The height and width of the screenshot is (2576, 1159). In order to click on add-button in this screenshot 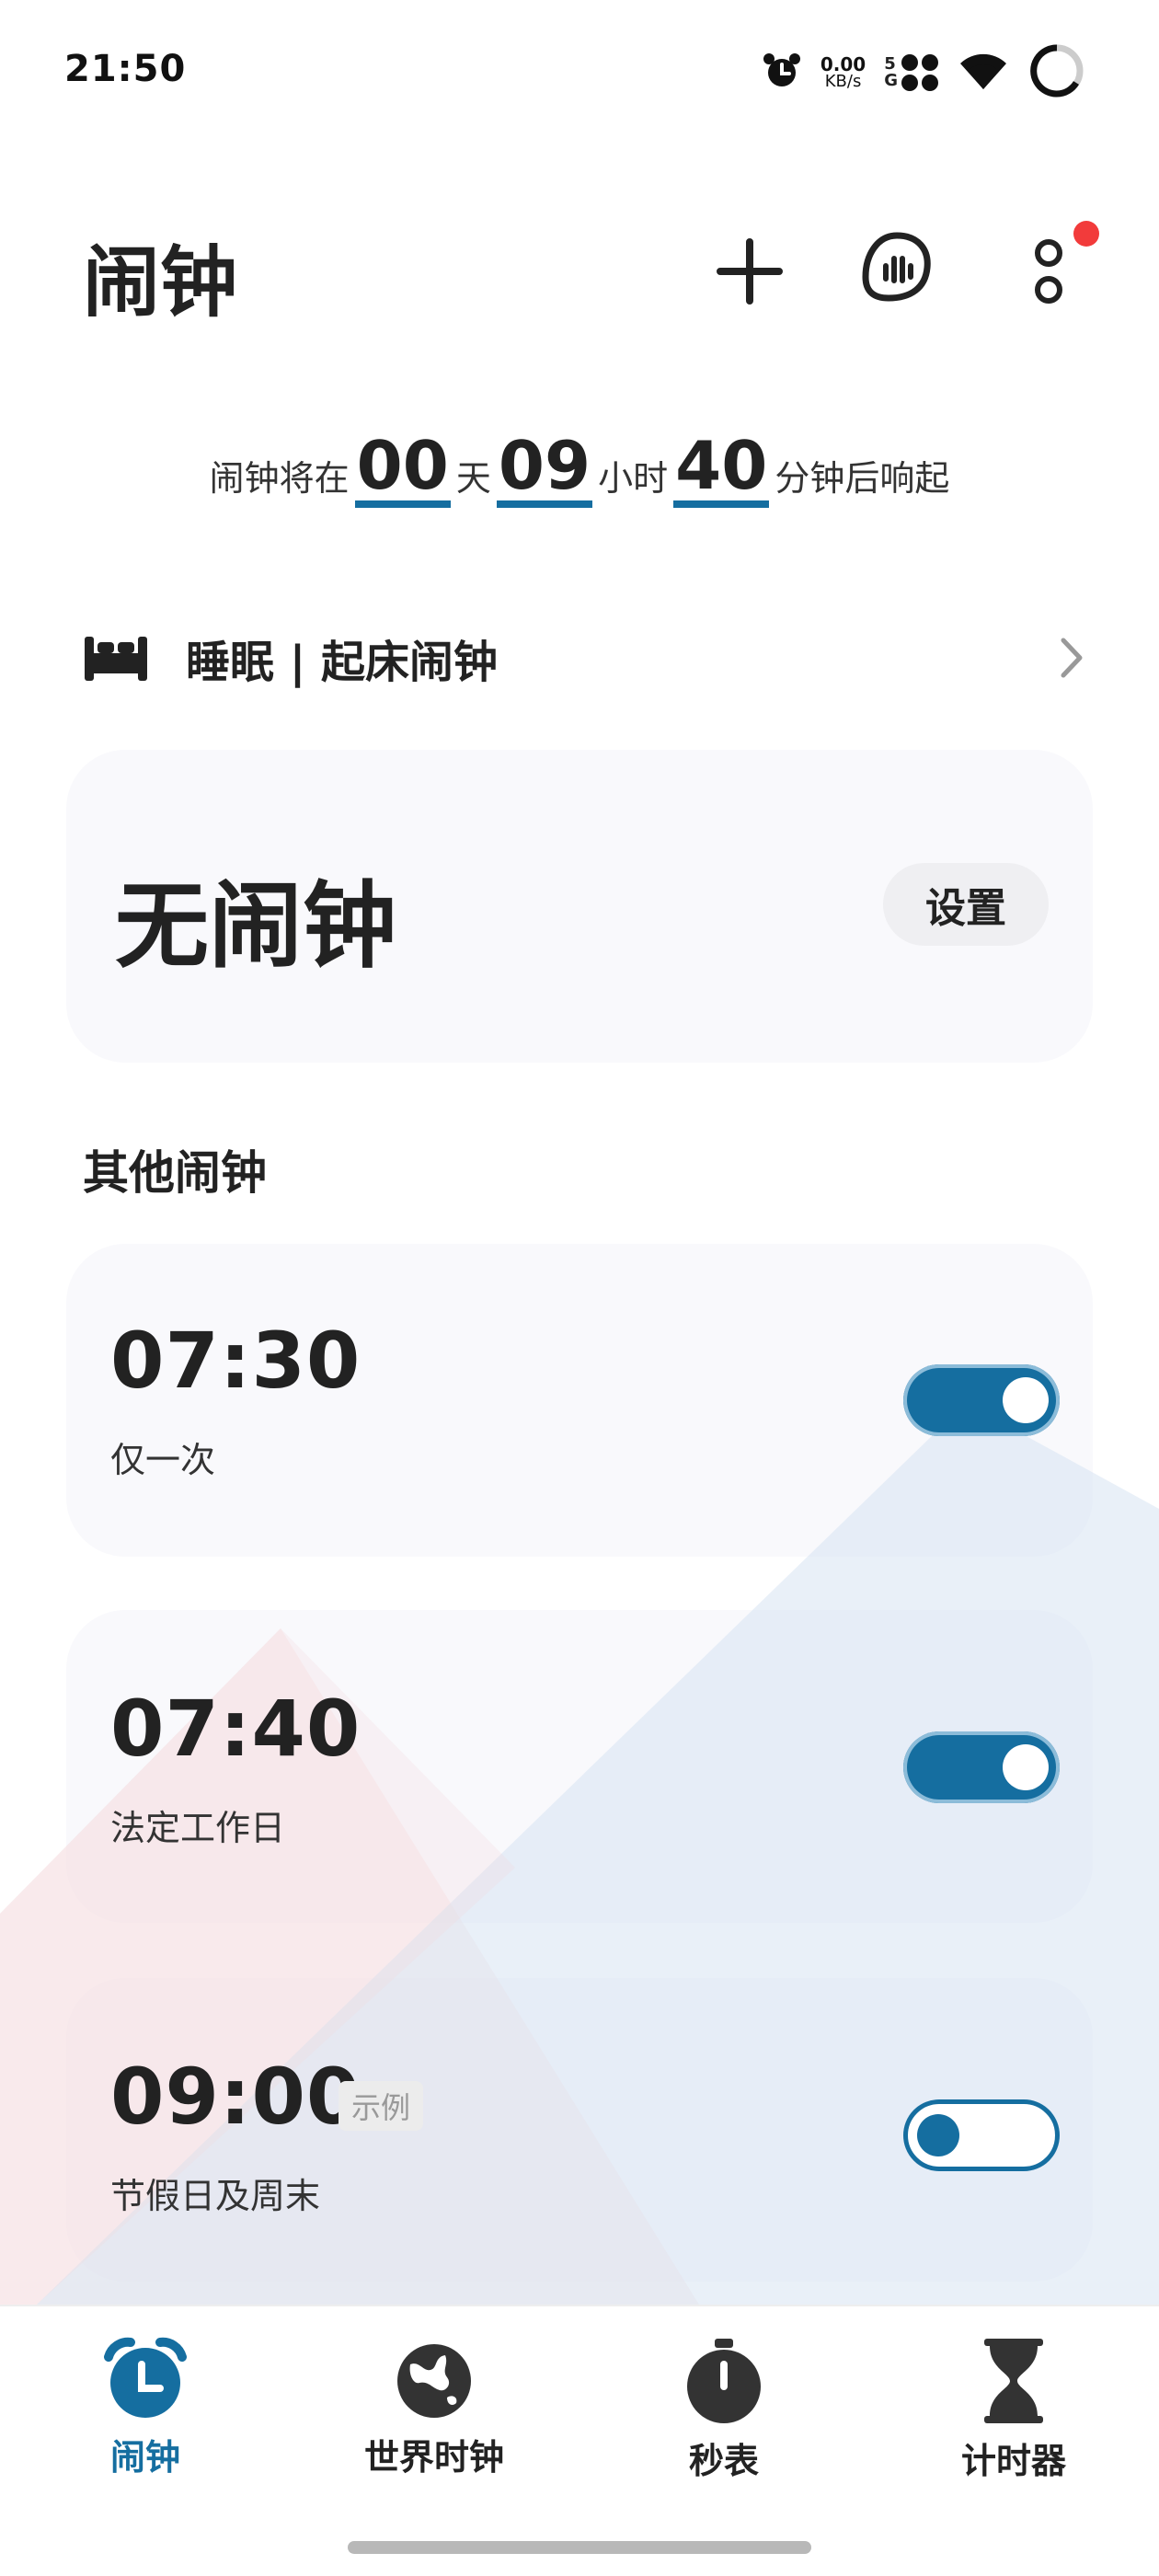, I will do `click(750, 271)`.